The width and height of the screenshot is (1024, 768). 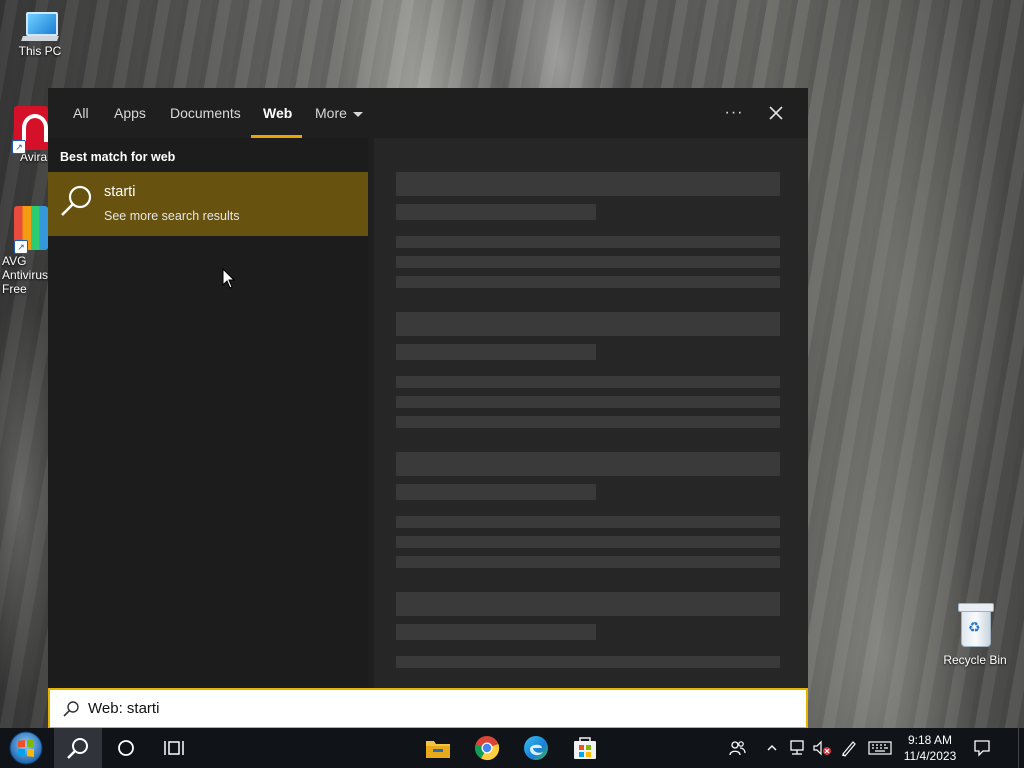 I want to click on tray-network, so click(x=797, y=748).